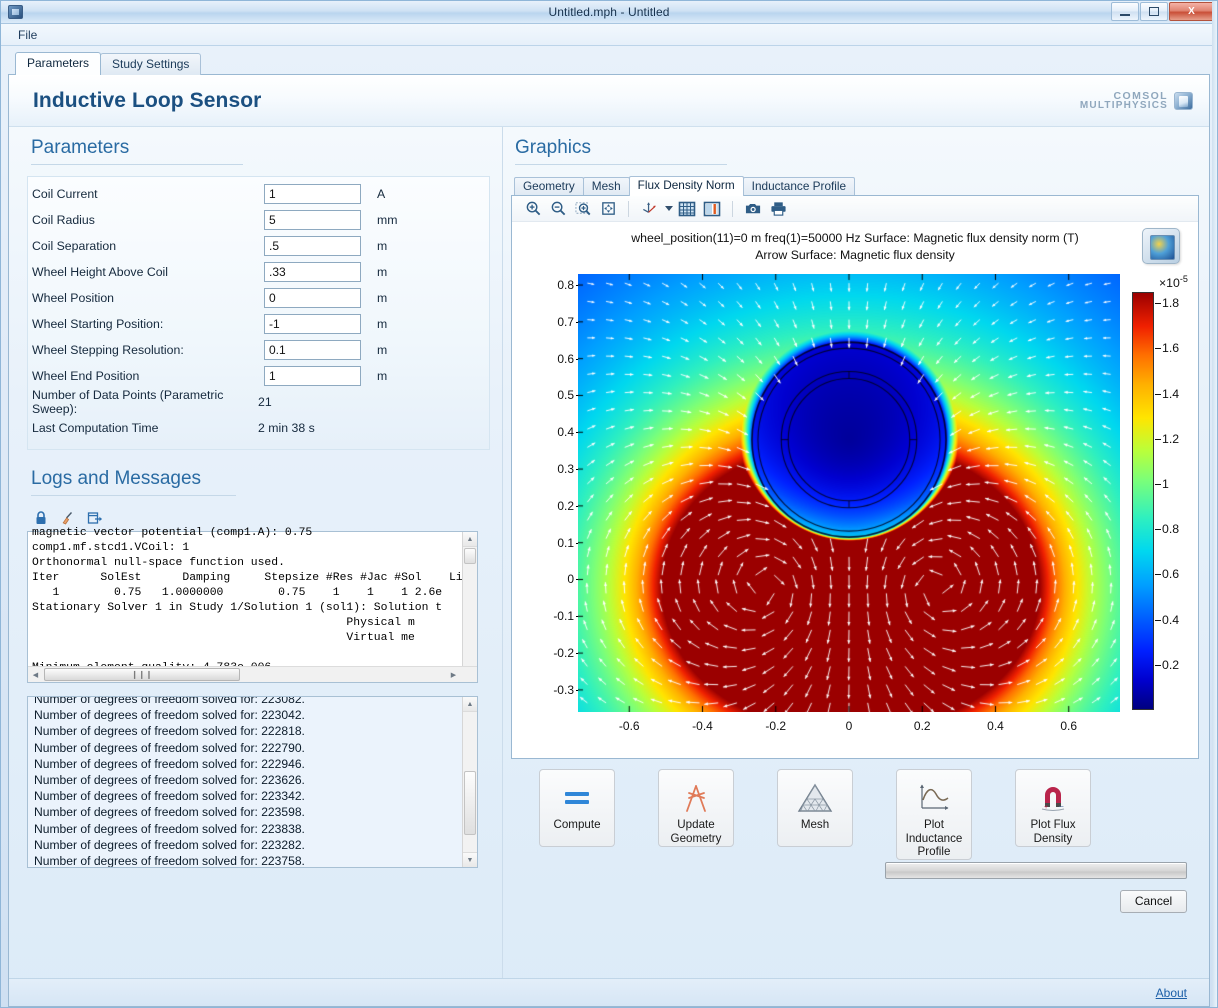 The image size is (1218, 1008). I want to click on colorbar-tick-label: 0.2, so click(1171, 664).